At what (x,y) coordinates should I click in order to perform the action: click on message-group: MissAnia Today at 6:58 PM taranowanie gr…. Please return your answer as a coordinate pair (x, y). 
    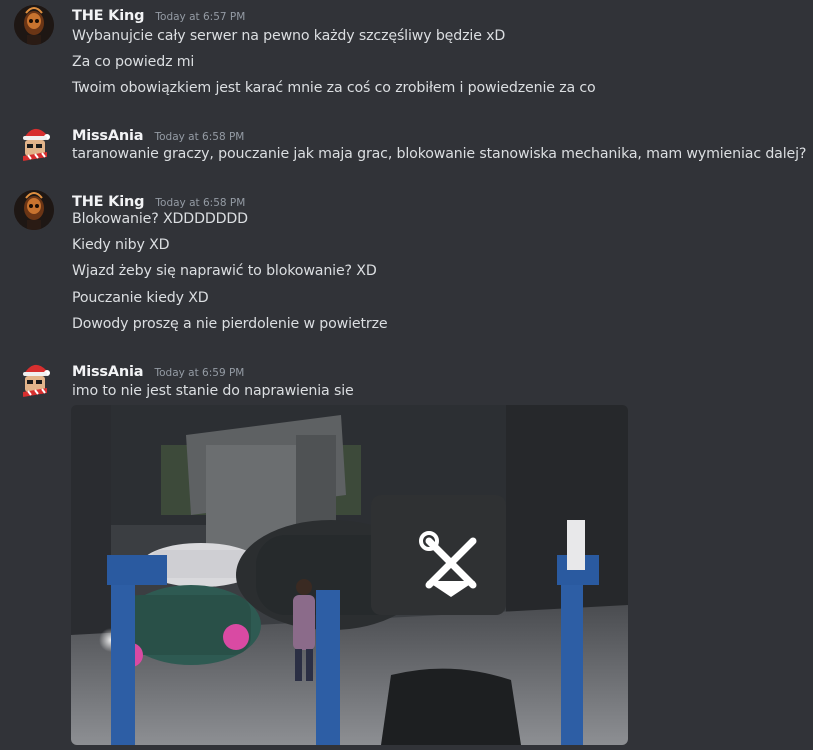
    Looking at the image, I should click on (406, 149).